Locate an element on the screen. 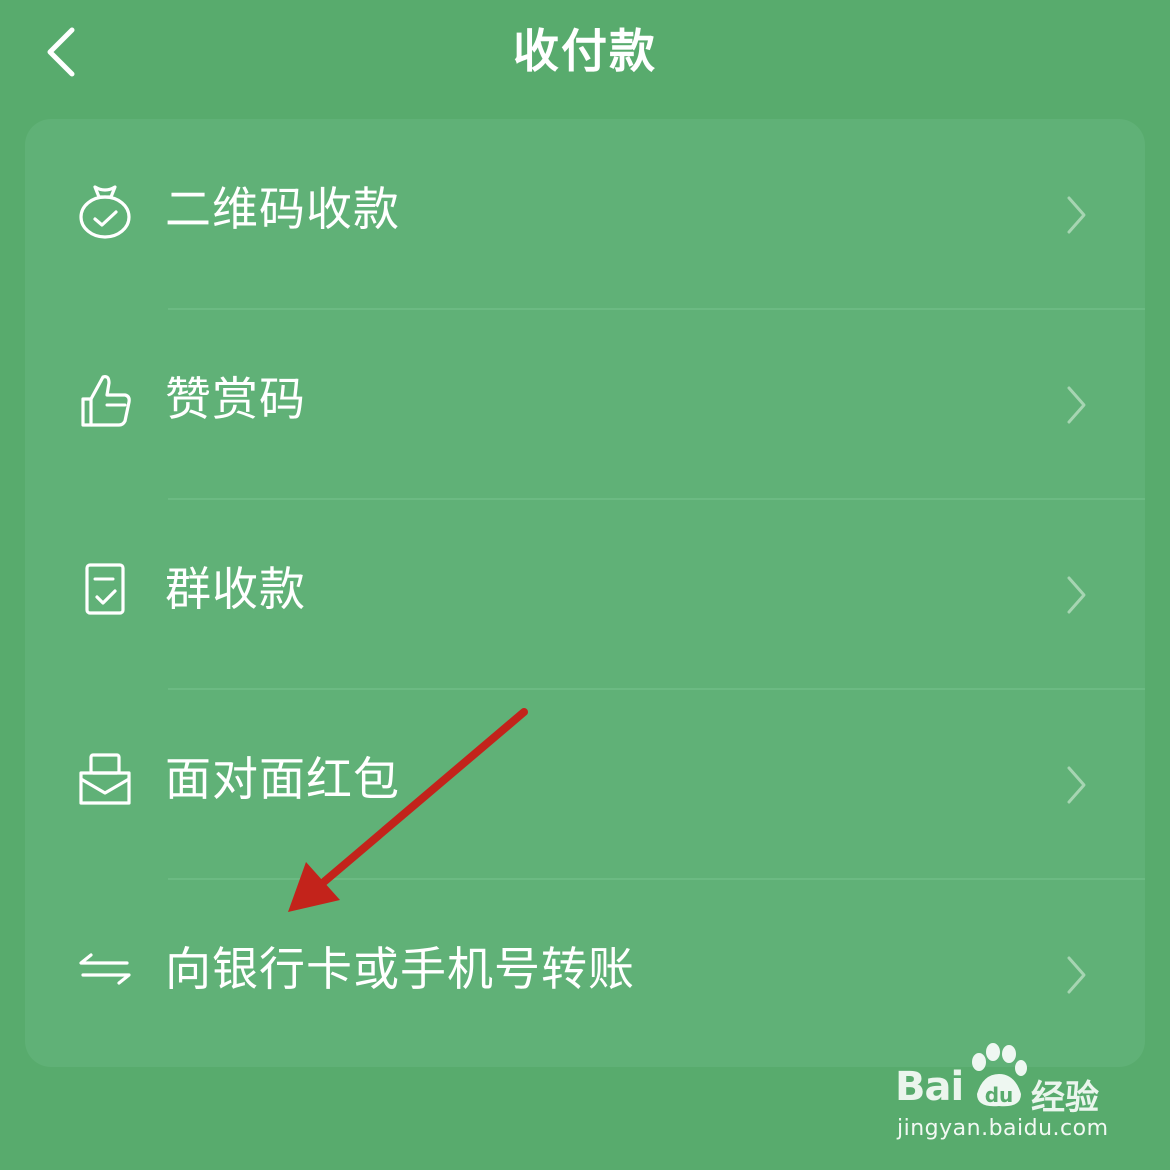 Image resolution: width=1170 pixels, height=1170 pixels. menu-item-label: 赞赏码 is located at coordinates (235, 399).